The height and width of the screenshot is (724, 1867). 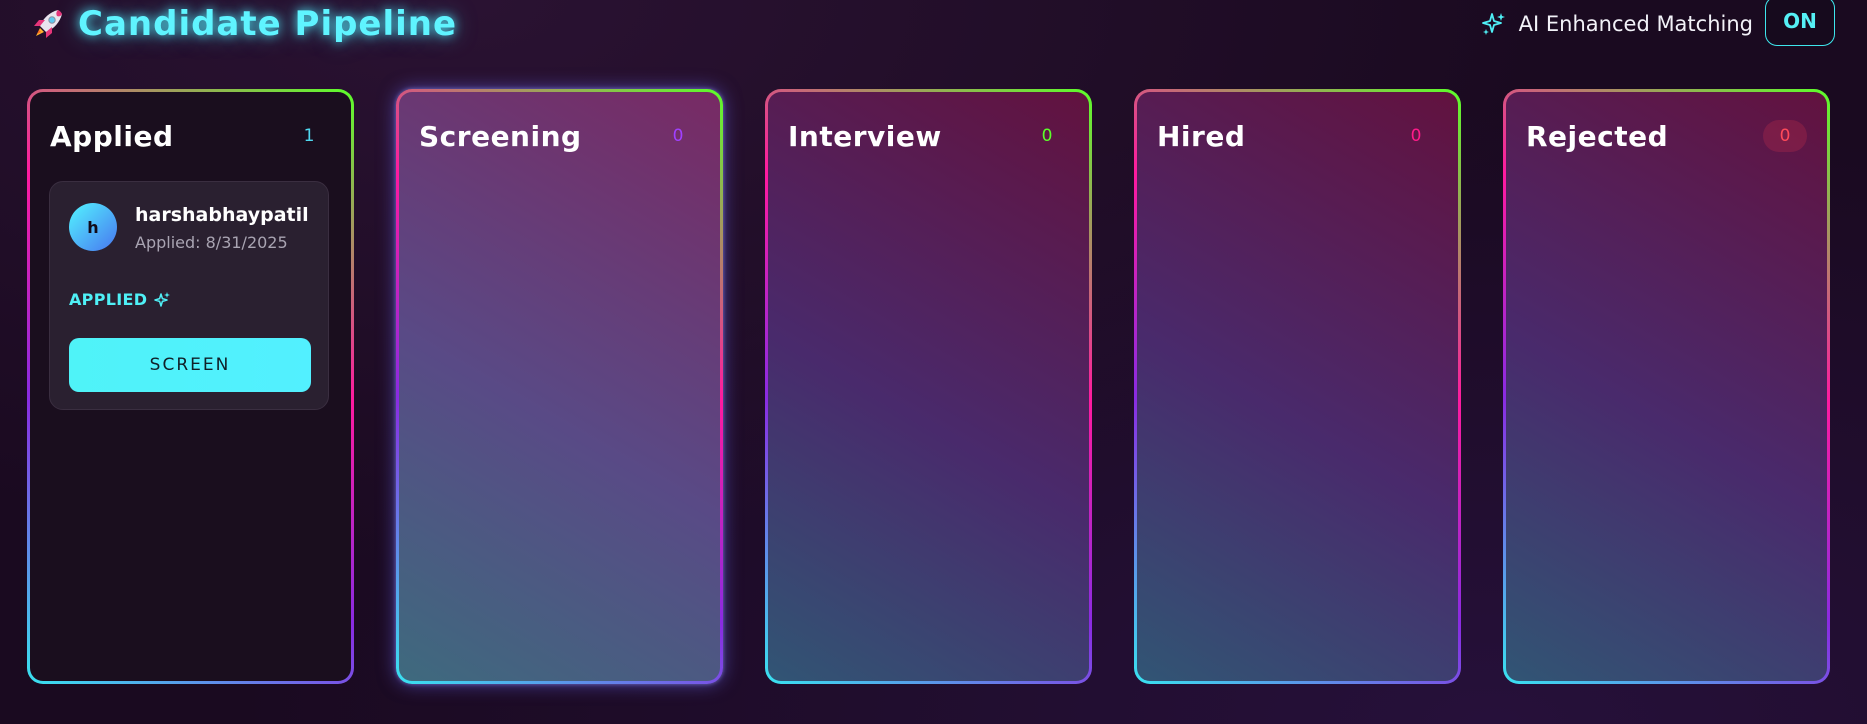 I want to click on column-header: Hired 0, so click(x=1297, y=136).